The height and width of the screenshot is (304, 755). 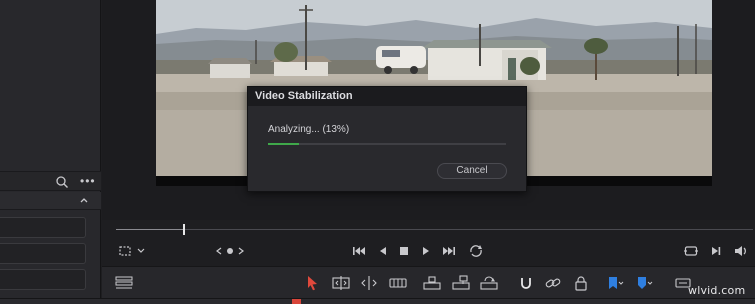 What do you see at coordinates (50, 201) in the screenshot?
I see `left-panel-section-header` at bounding box center [50, 201].